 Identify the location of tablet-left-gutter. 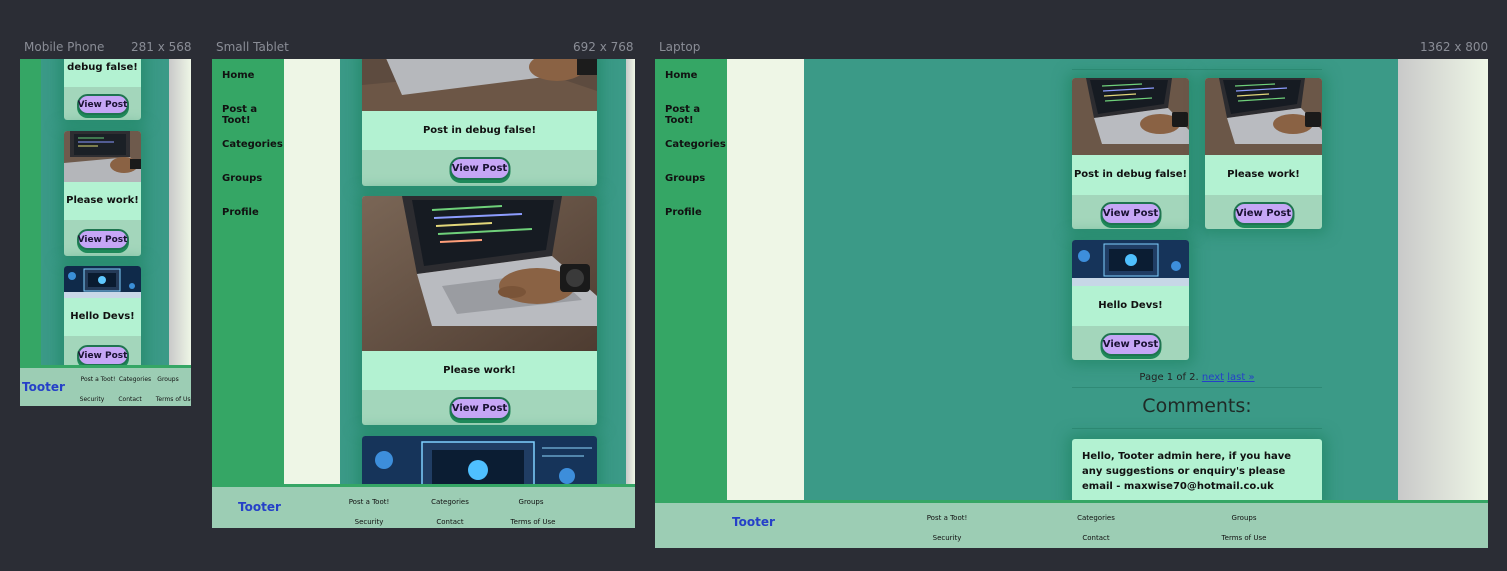
(312, 273).